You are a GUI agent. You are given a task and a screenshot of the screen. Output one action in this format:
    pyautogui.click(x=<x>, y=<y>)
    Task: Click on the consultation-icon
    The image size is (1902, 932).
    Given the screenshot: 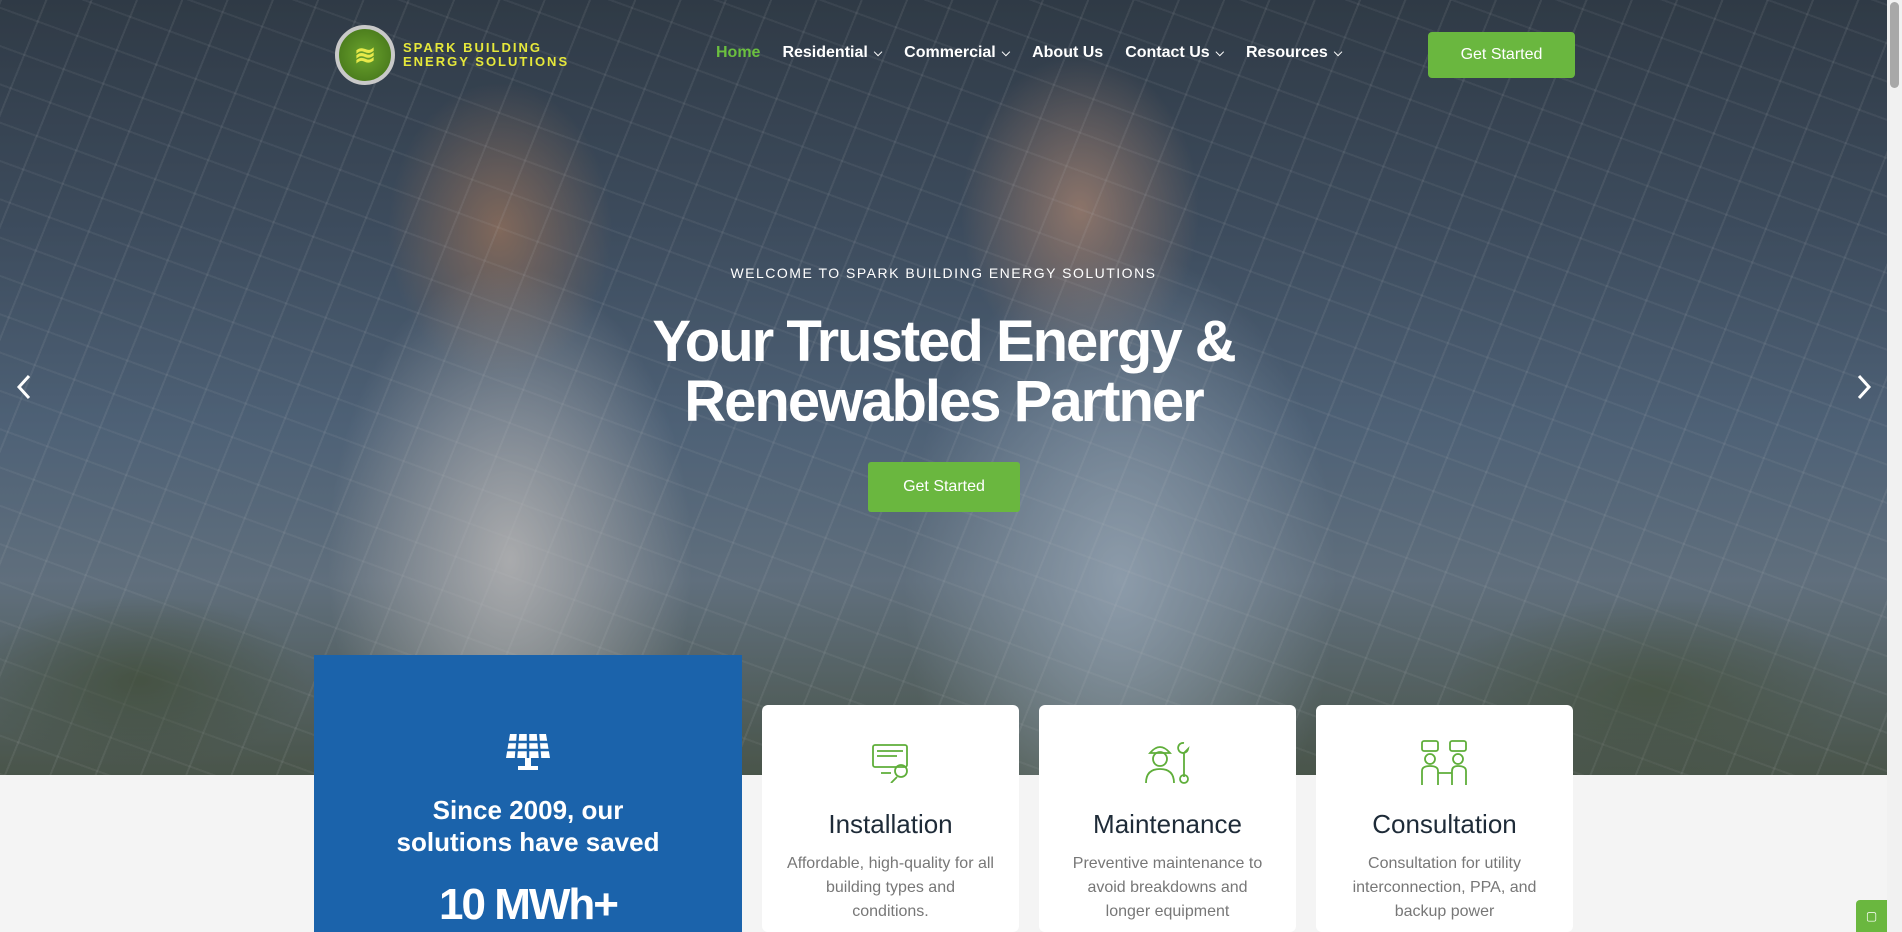 What is the action you would take?
    pyautogui.click(x=1444, y=763)
    